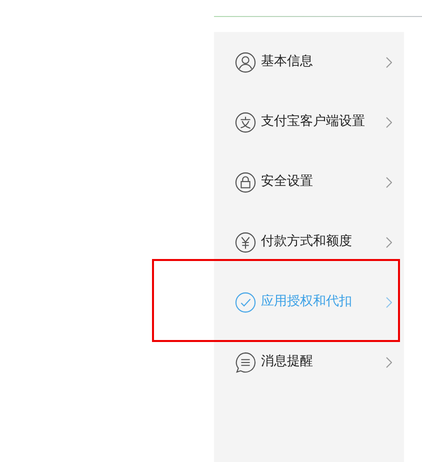 Image resolution: width=422 pixels, height=462 pixels. Describe the element at coordinates (245, 242) in the screenshot. I see `yen-icon` at that location.